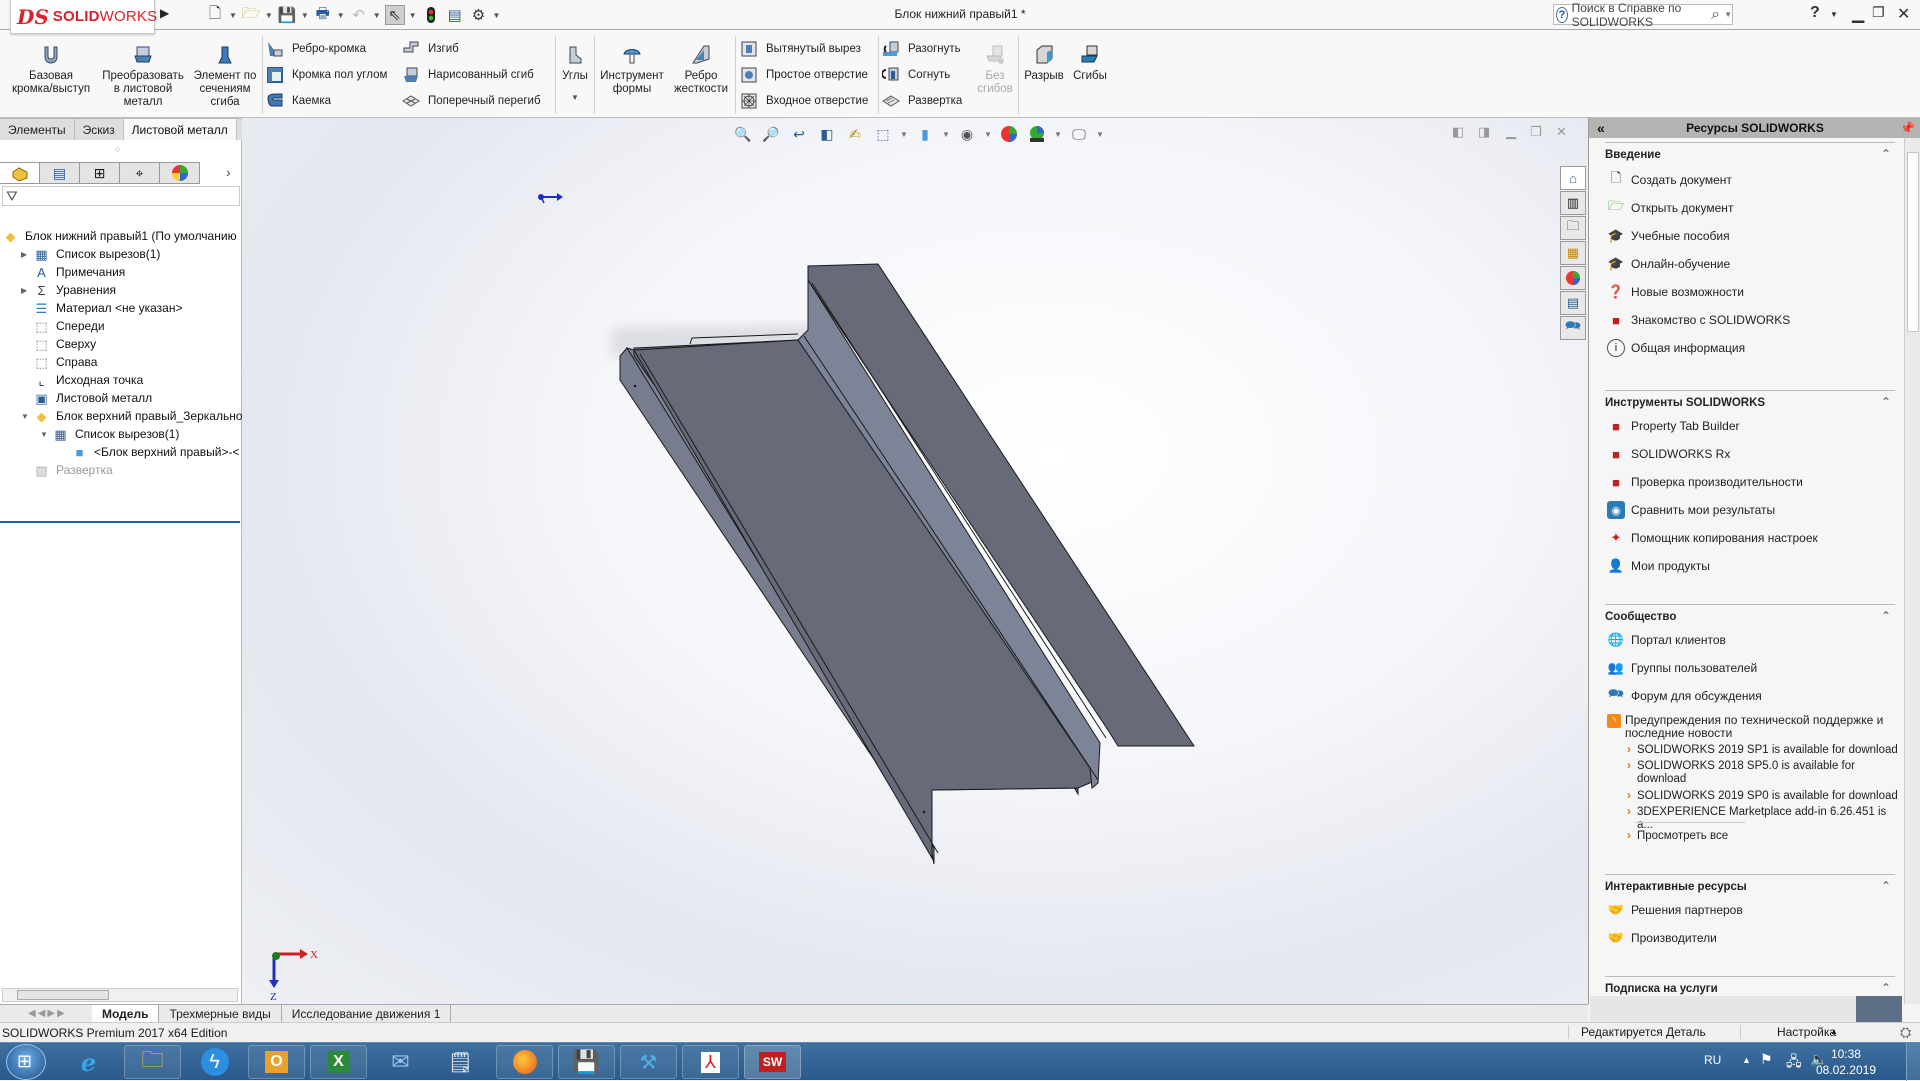 This screenshot has width=1920, height=1081. What do you see at coordinates (1668, 264) in the screenshot?
I see `resource-online-learning: 🎓 Онлайн-обучение` at bounding box center [1668, 264].